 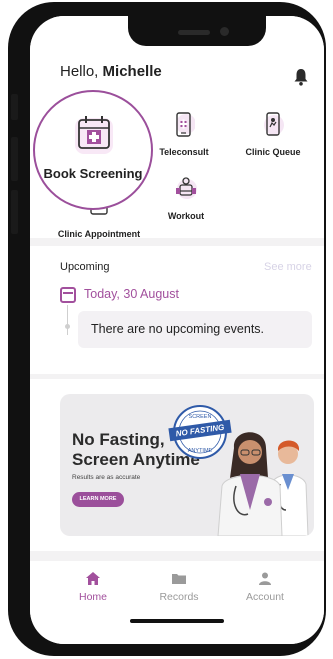 What do you see at coordinates (106, 477) in the screenshot?
I see `banner-subtitle: Results are as accurate` at bounding box center [106, 477].